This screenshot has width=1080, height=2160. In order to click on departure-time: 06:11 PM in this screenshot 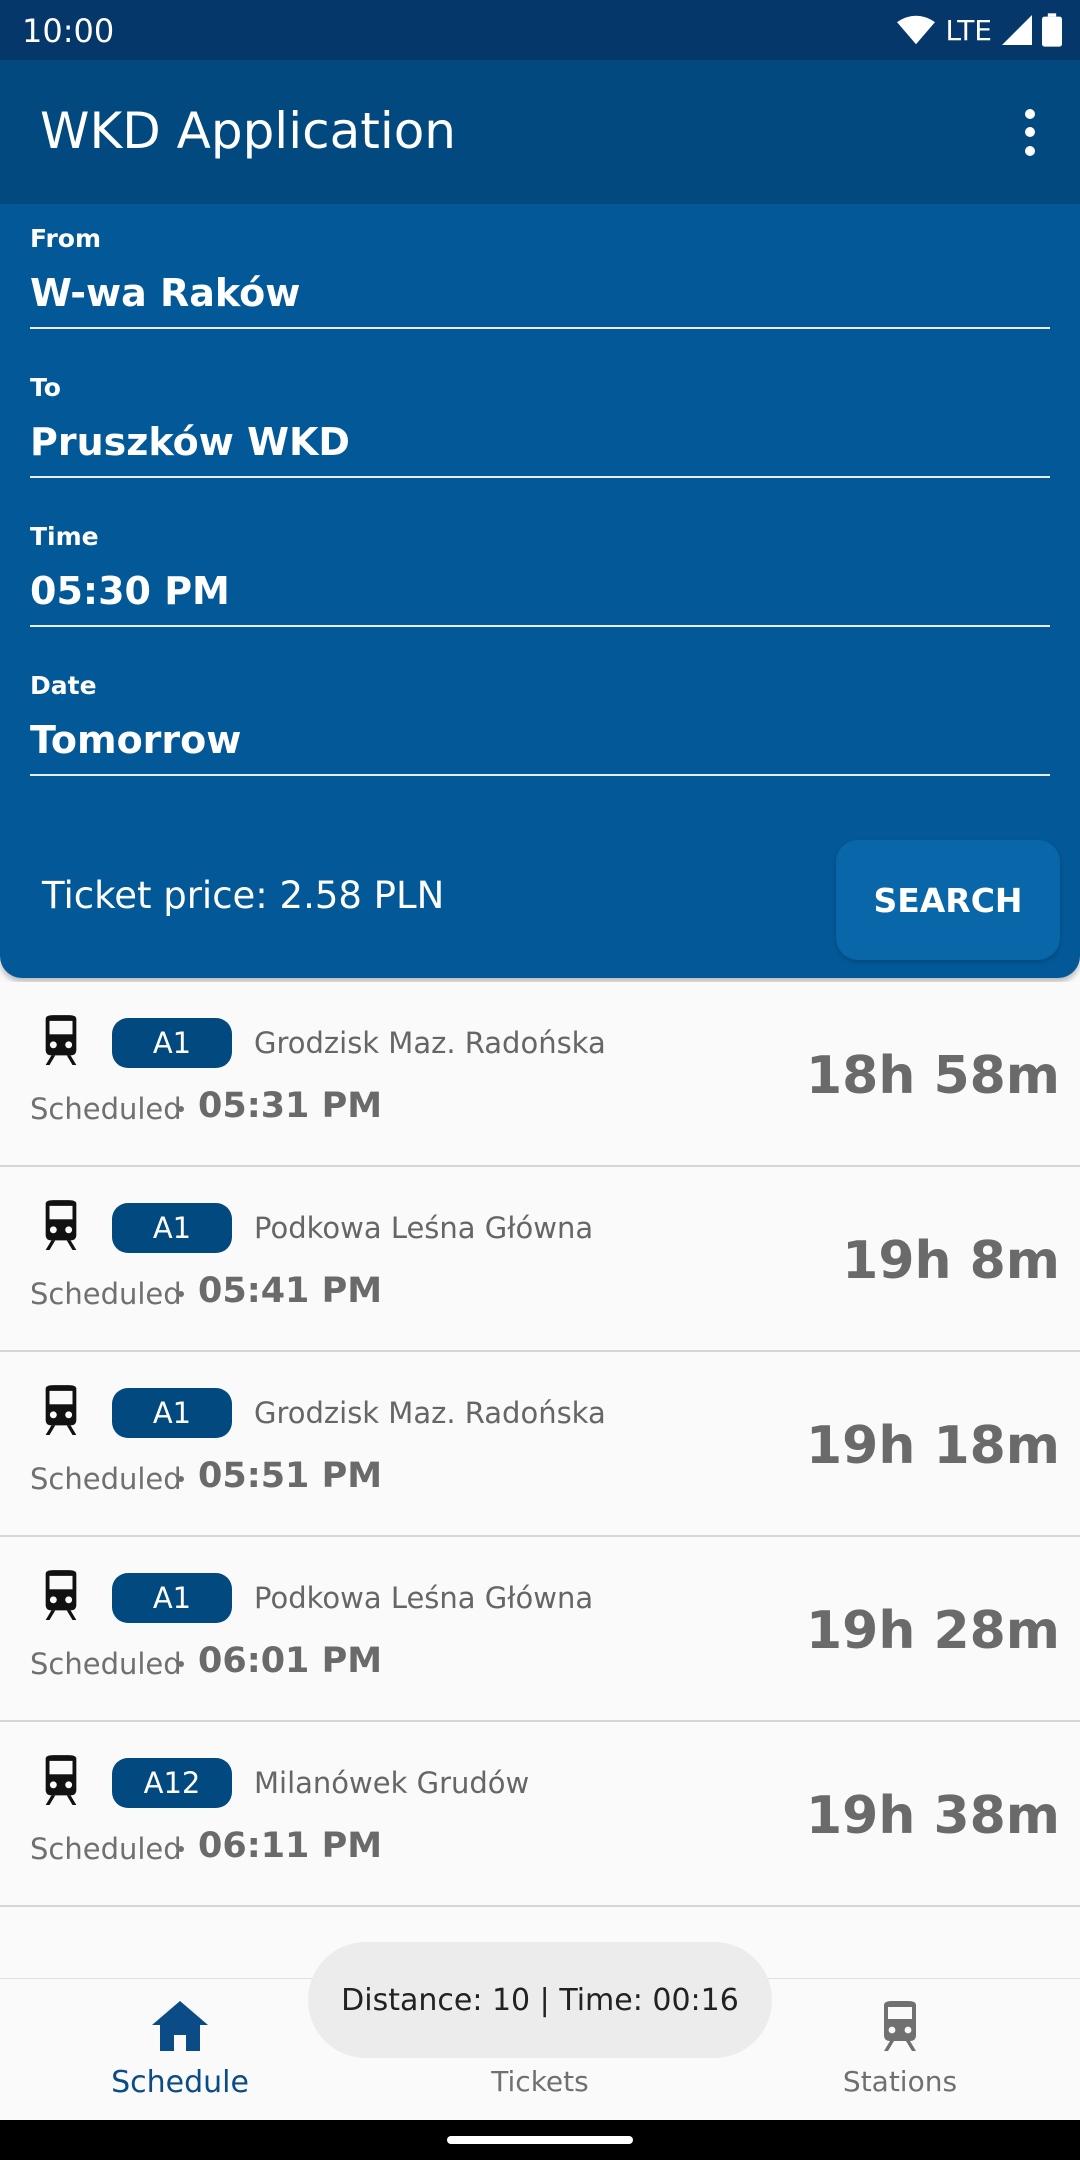, I will do `click(290, 1846)`.